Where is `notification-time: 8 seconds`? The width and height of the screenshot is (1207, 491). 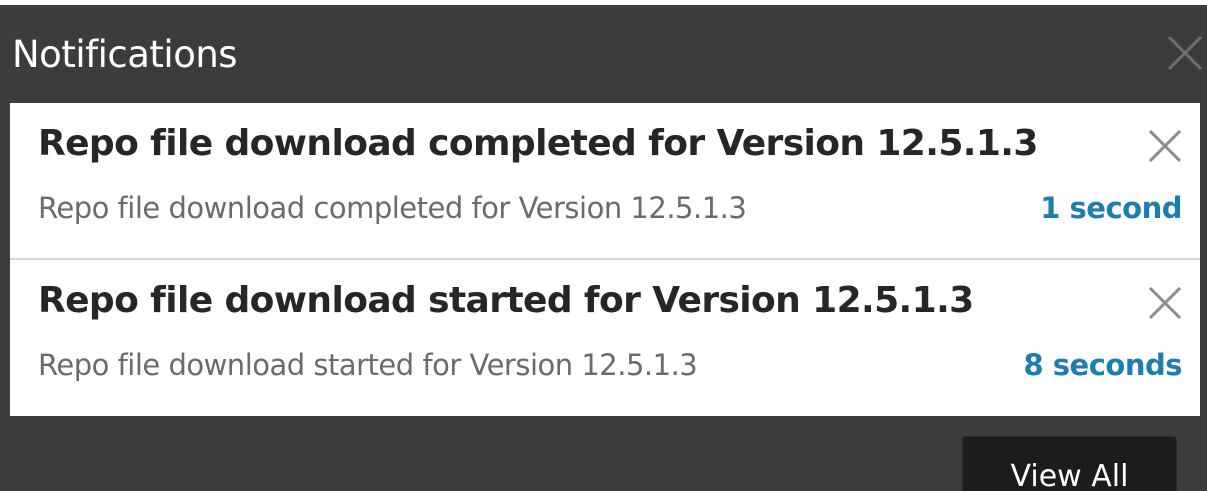 notification-time: 8 seconds is located at coordinates (1103, 365).